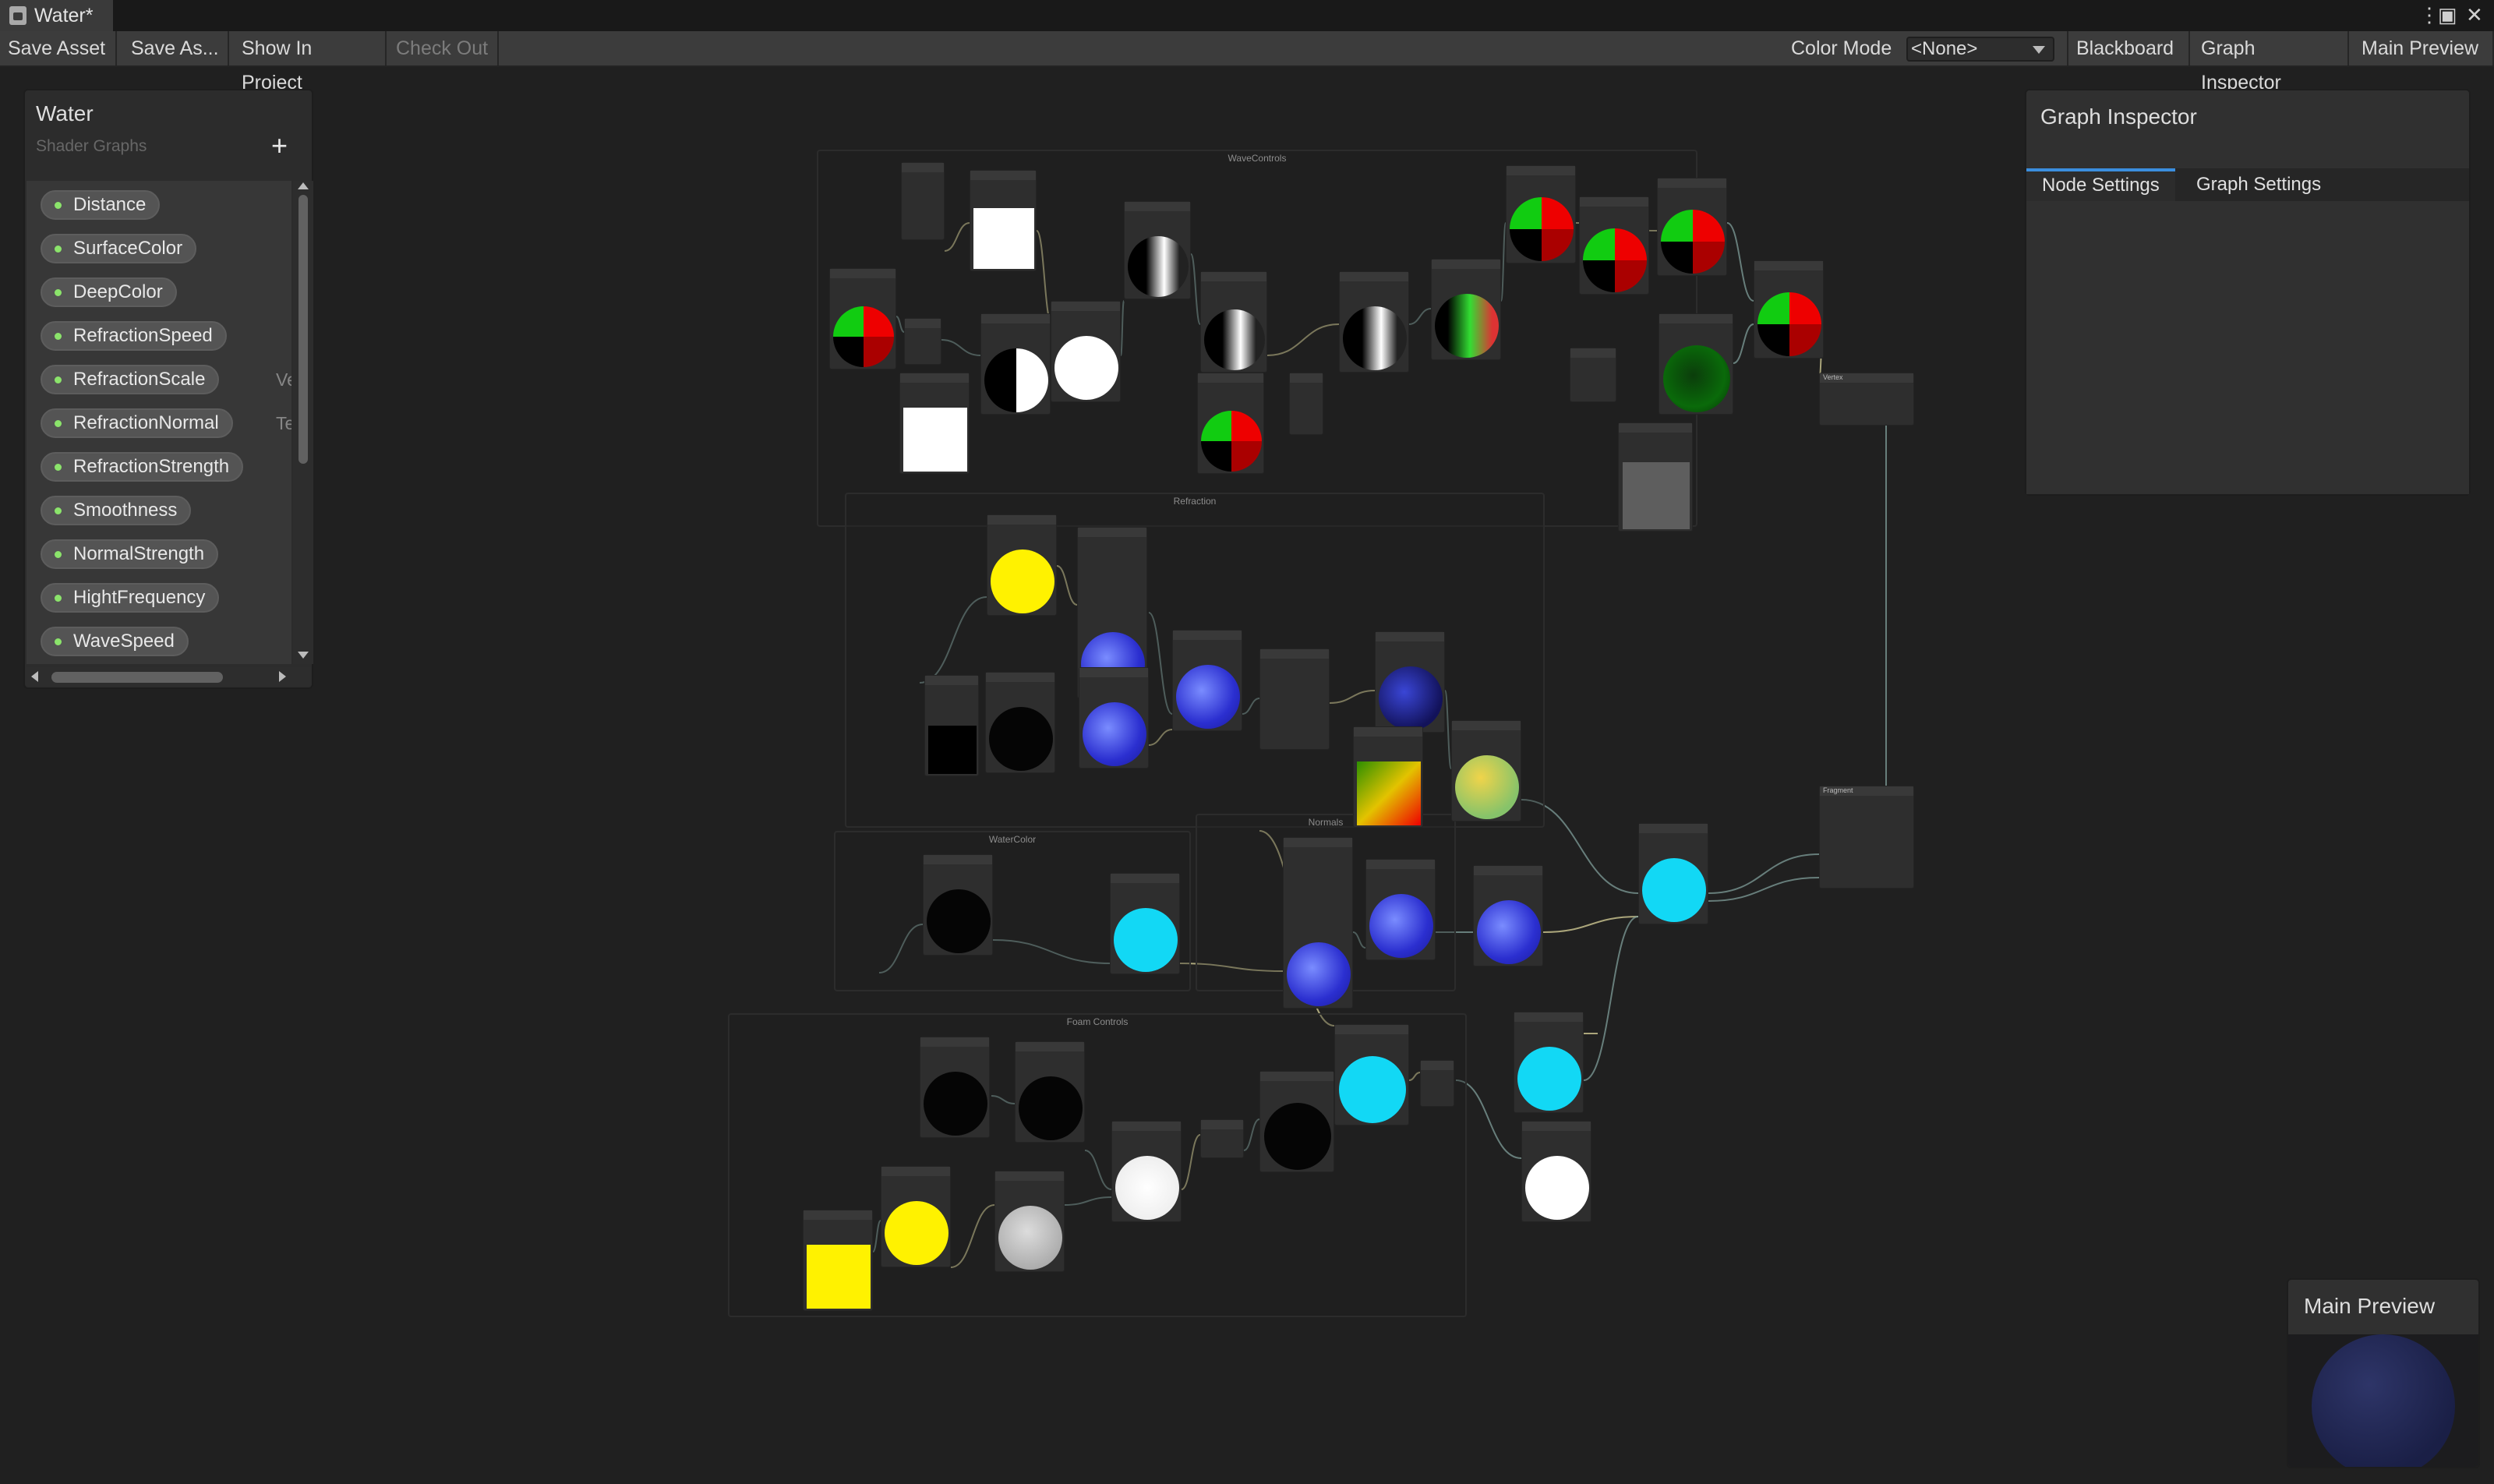 The height and width of the screenshot is (1484, 2494). I want to click on document-tab: Water*, so click(56, 15).